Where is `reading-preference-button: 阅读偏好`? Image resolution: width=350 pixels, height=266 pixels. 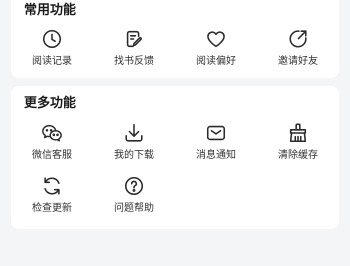
reading-preference-button: 阅读偏好 is located at coordinates (216, 51).